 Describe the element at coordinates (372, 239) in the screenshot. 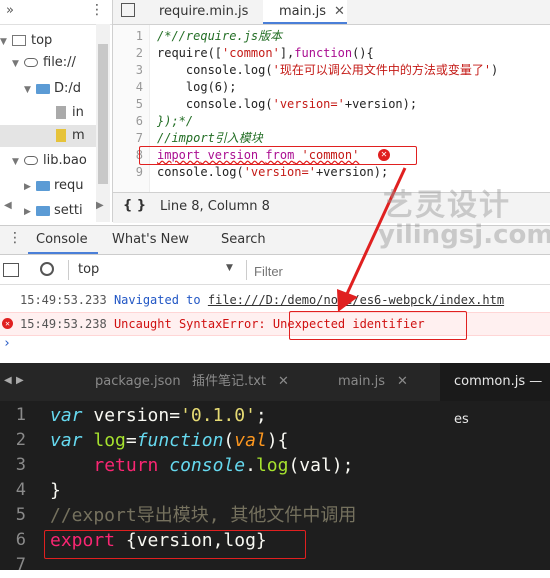

I see `annotation-arrow` at that location.